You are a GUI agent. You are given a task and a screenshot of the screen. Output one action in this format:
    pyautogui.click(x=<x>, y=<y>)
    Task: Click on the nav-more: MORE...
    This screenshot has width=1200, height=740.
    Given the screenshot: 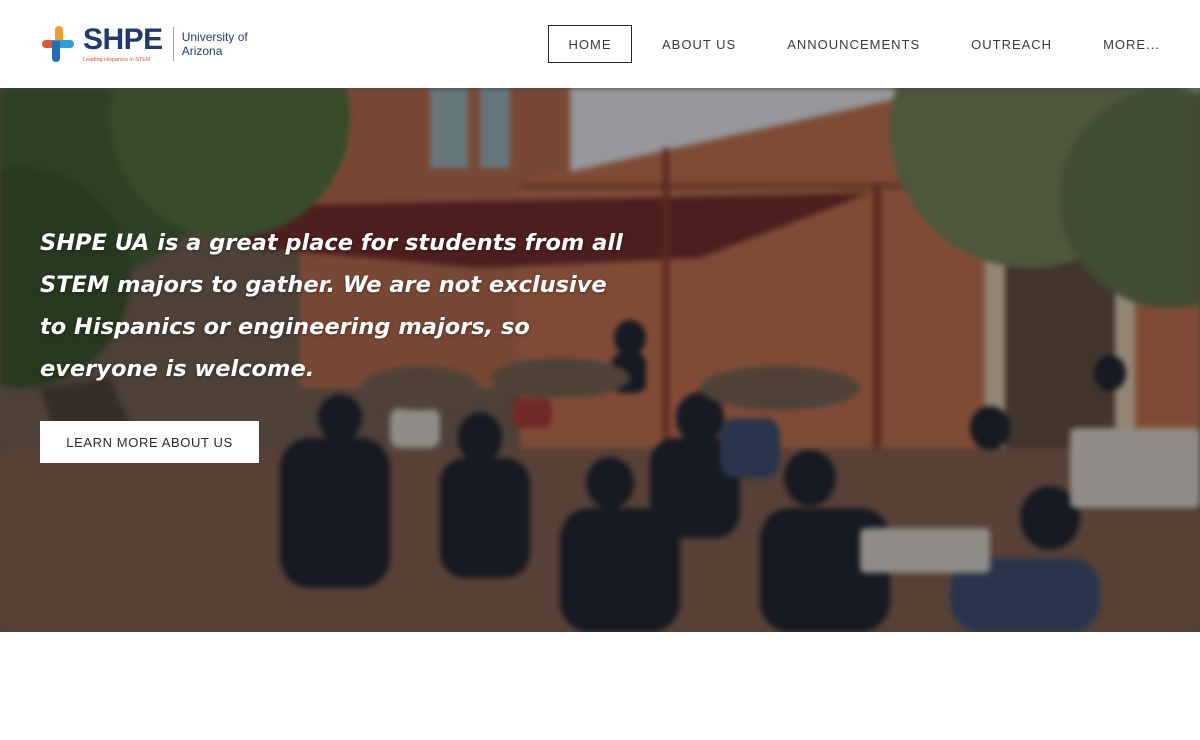 What is the action you would take?
    pyautogui.click(x=1131, y=44)
    